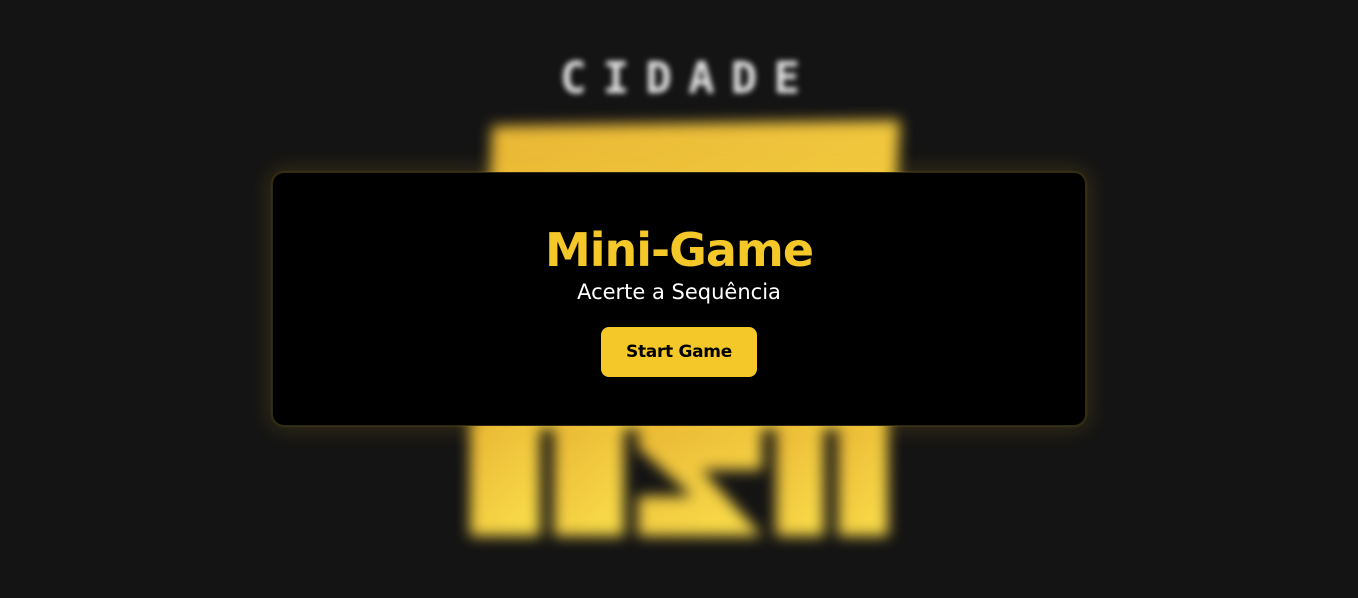 This screenshot has width=1358, height=598. Describe the element at coordinates (679, 292) in the screenshot. I see `modal-subtitle: Acerte a Sequência` at that location.